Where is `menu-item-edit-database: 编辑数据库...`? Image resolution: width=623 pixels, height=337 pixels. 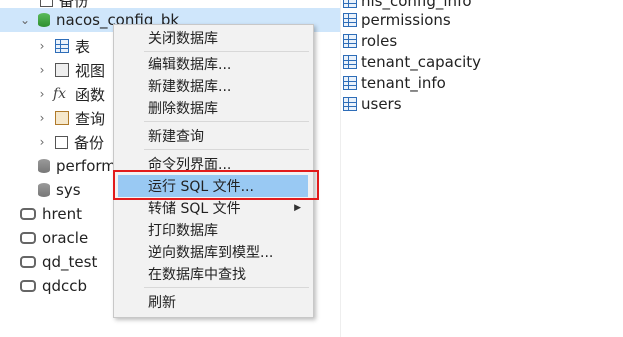 menu-item-edit-database: 编辑数据库... is located at coordinates (213, 64).